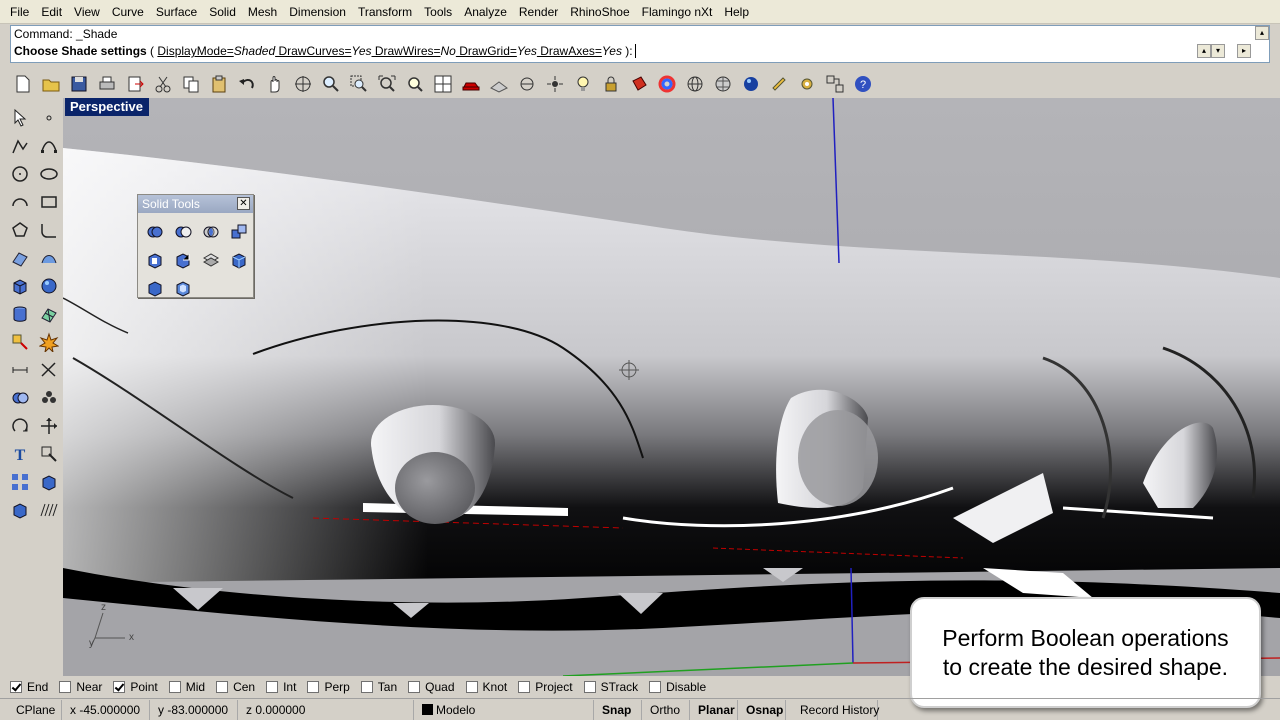  Describe the element at coordinates (19, 174) in the screenshot. I see `circle-icon` at that location.